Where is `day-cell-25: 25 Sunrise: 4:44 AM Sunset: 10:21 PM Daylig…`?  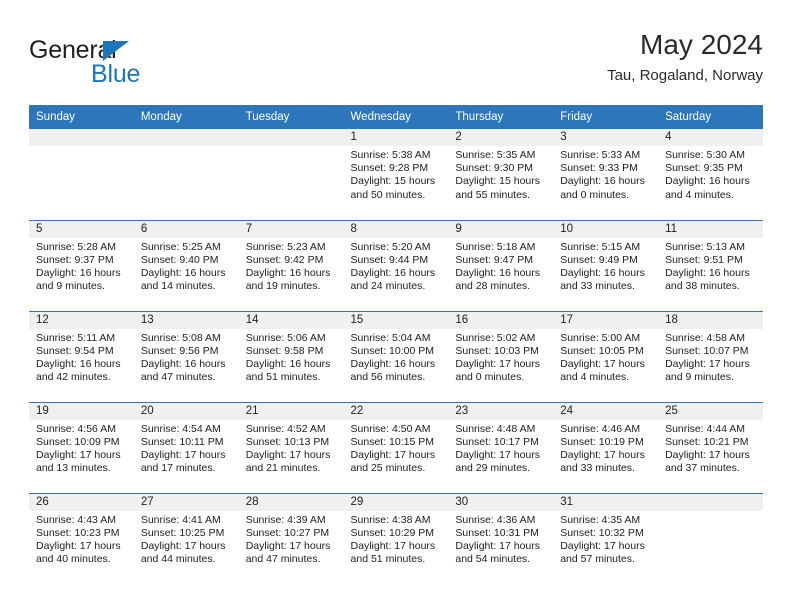
day-cell-25: 25 Sunrise: 4:44 AM Sunset: 10:21 PM Daylig… is located at coordinates (710, 447).